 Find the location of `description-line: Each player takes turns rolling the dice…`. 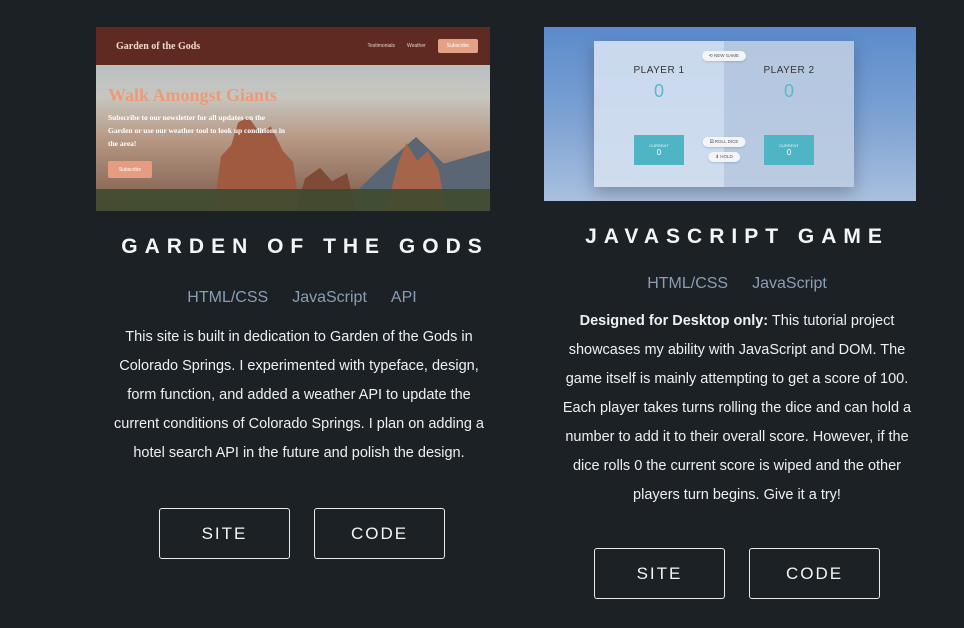

description-line: Each player takes turns rolling the dice… is located at coordinates (737, 408).